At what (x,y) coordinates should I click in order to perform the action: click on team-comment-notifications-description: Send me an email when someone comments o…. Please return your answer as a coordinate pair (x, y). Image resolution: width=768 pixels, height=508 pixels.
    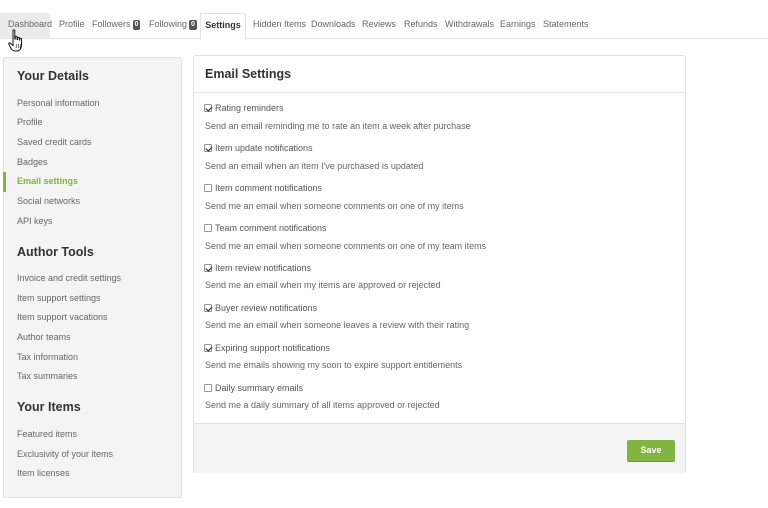
    Looking at the image, I should click on (346, 246).